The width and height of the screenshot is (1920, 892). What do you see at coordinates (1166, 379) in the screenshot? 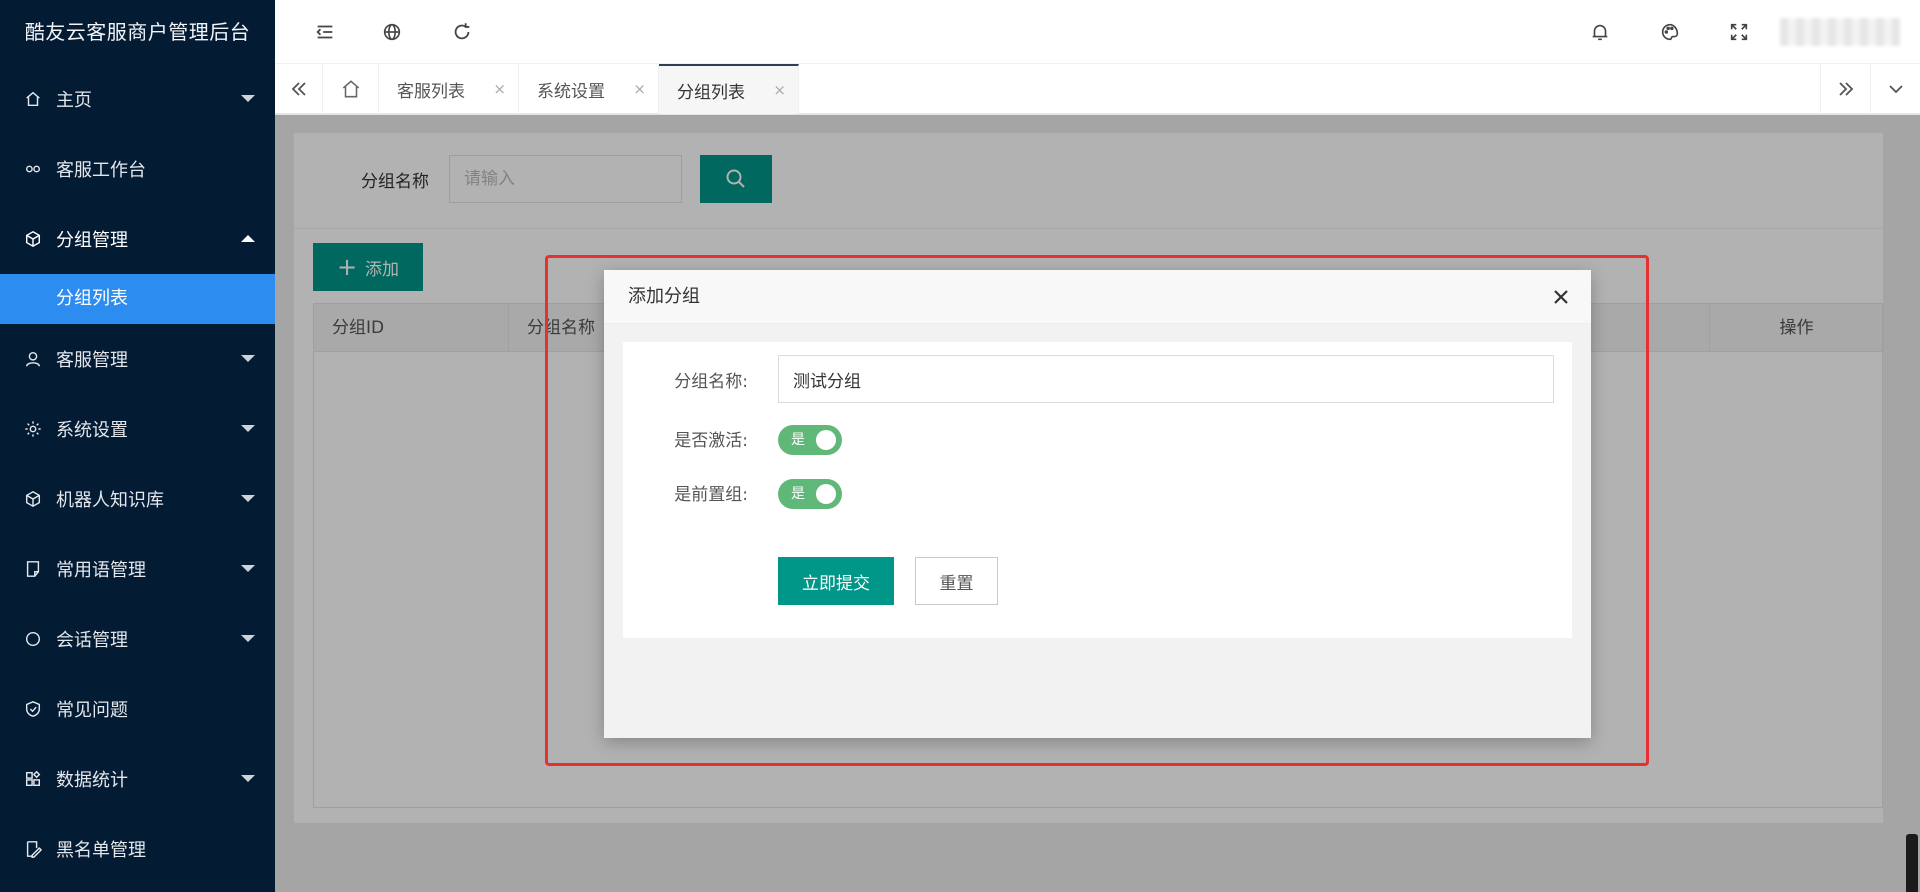
I see `group-name-input` at bounding box center [1166, 379].